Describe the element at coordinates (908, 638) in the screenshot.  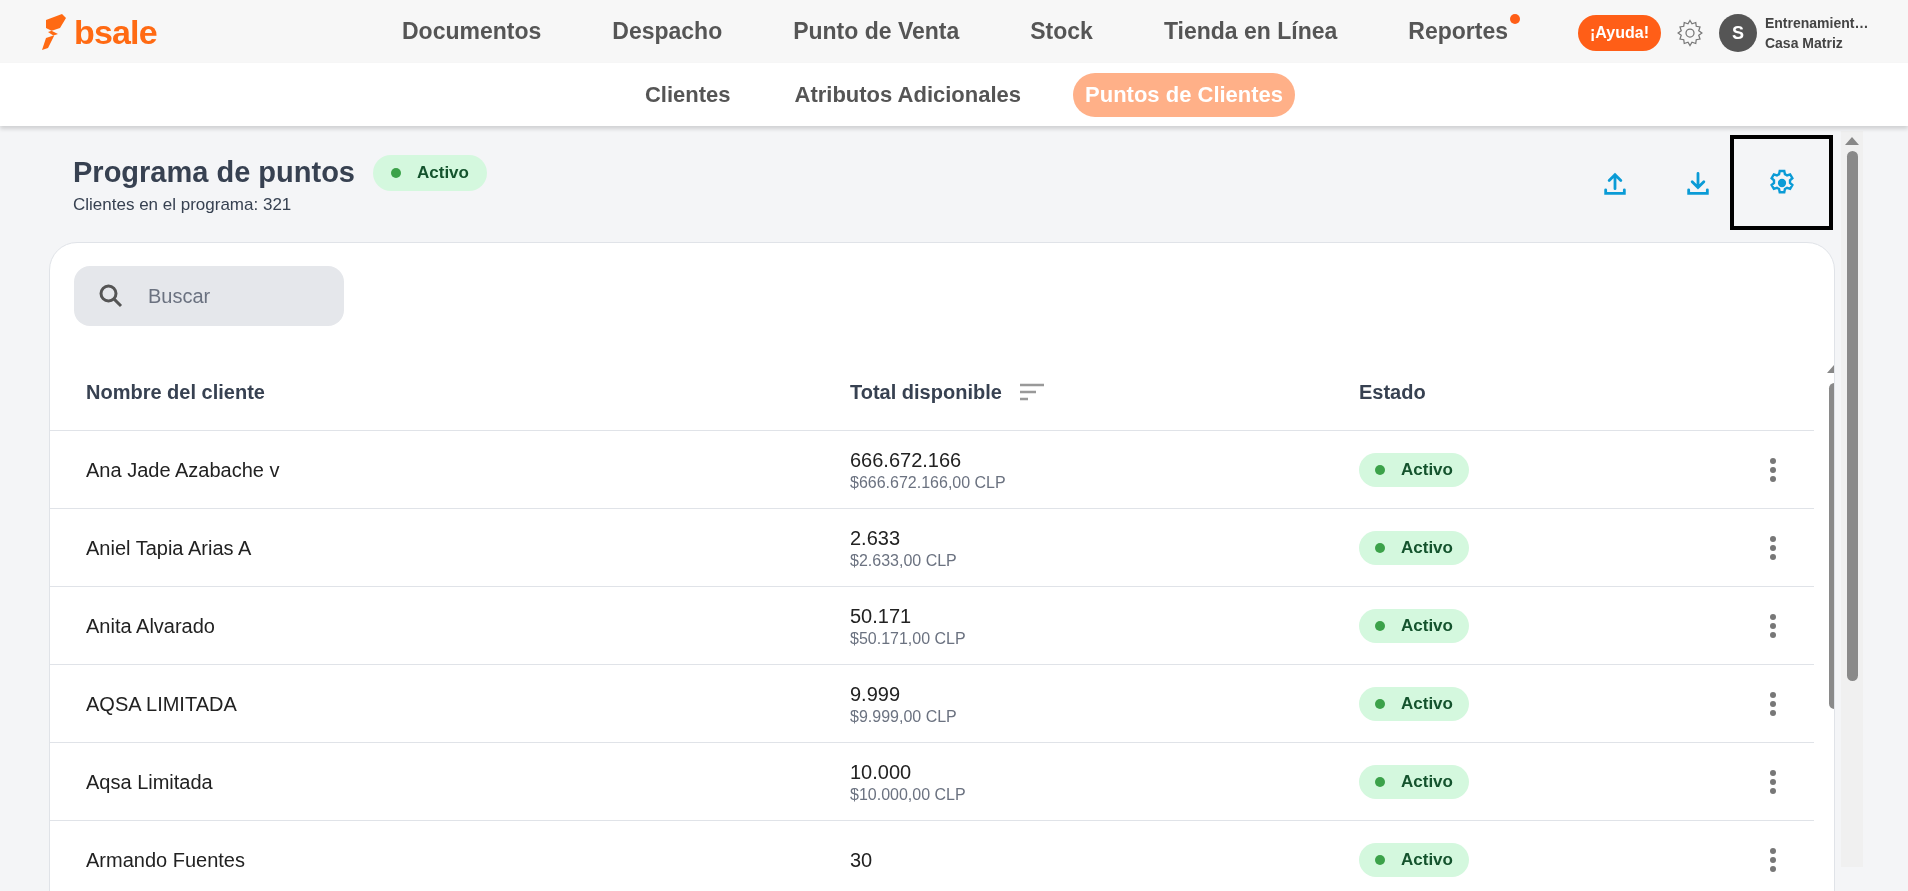
I see `table-cell-text: $50.171,00 CLP` at that location.